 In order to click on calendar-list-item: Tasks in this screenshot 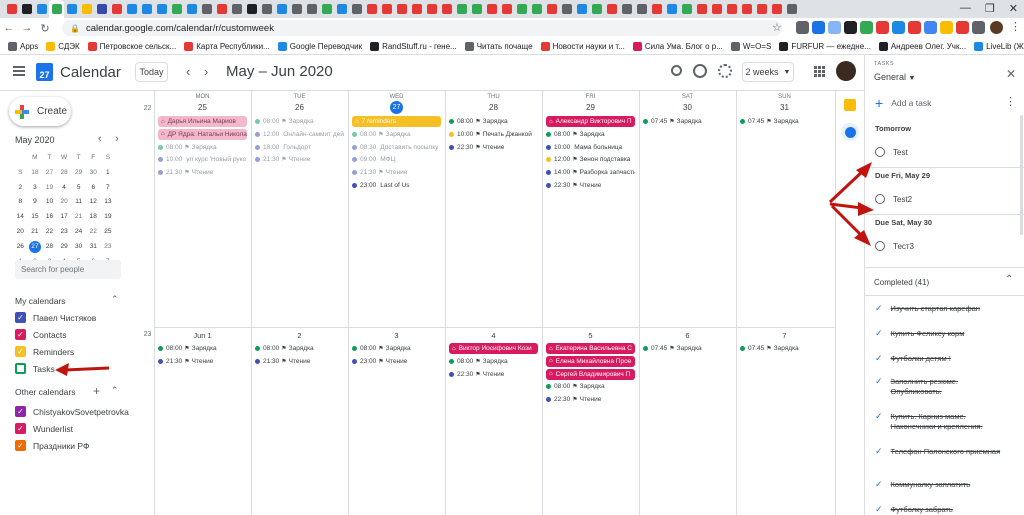, I will do `click(35, 368)`.